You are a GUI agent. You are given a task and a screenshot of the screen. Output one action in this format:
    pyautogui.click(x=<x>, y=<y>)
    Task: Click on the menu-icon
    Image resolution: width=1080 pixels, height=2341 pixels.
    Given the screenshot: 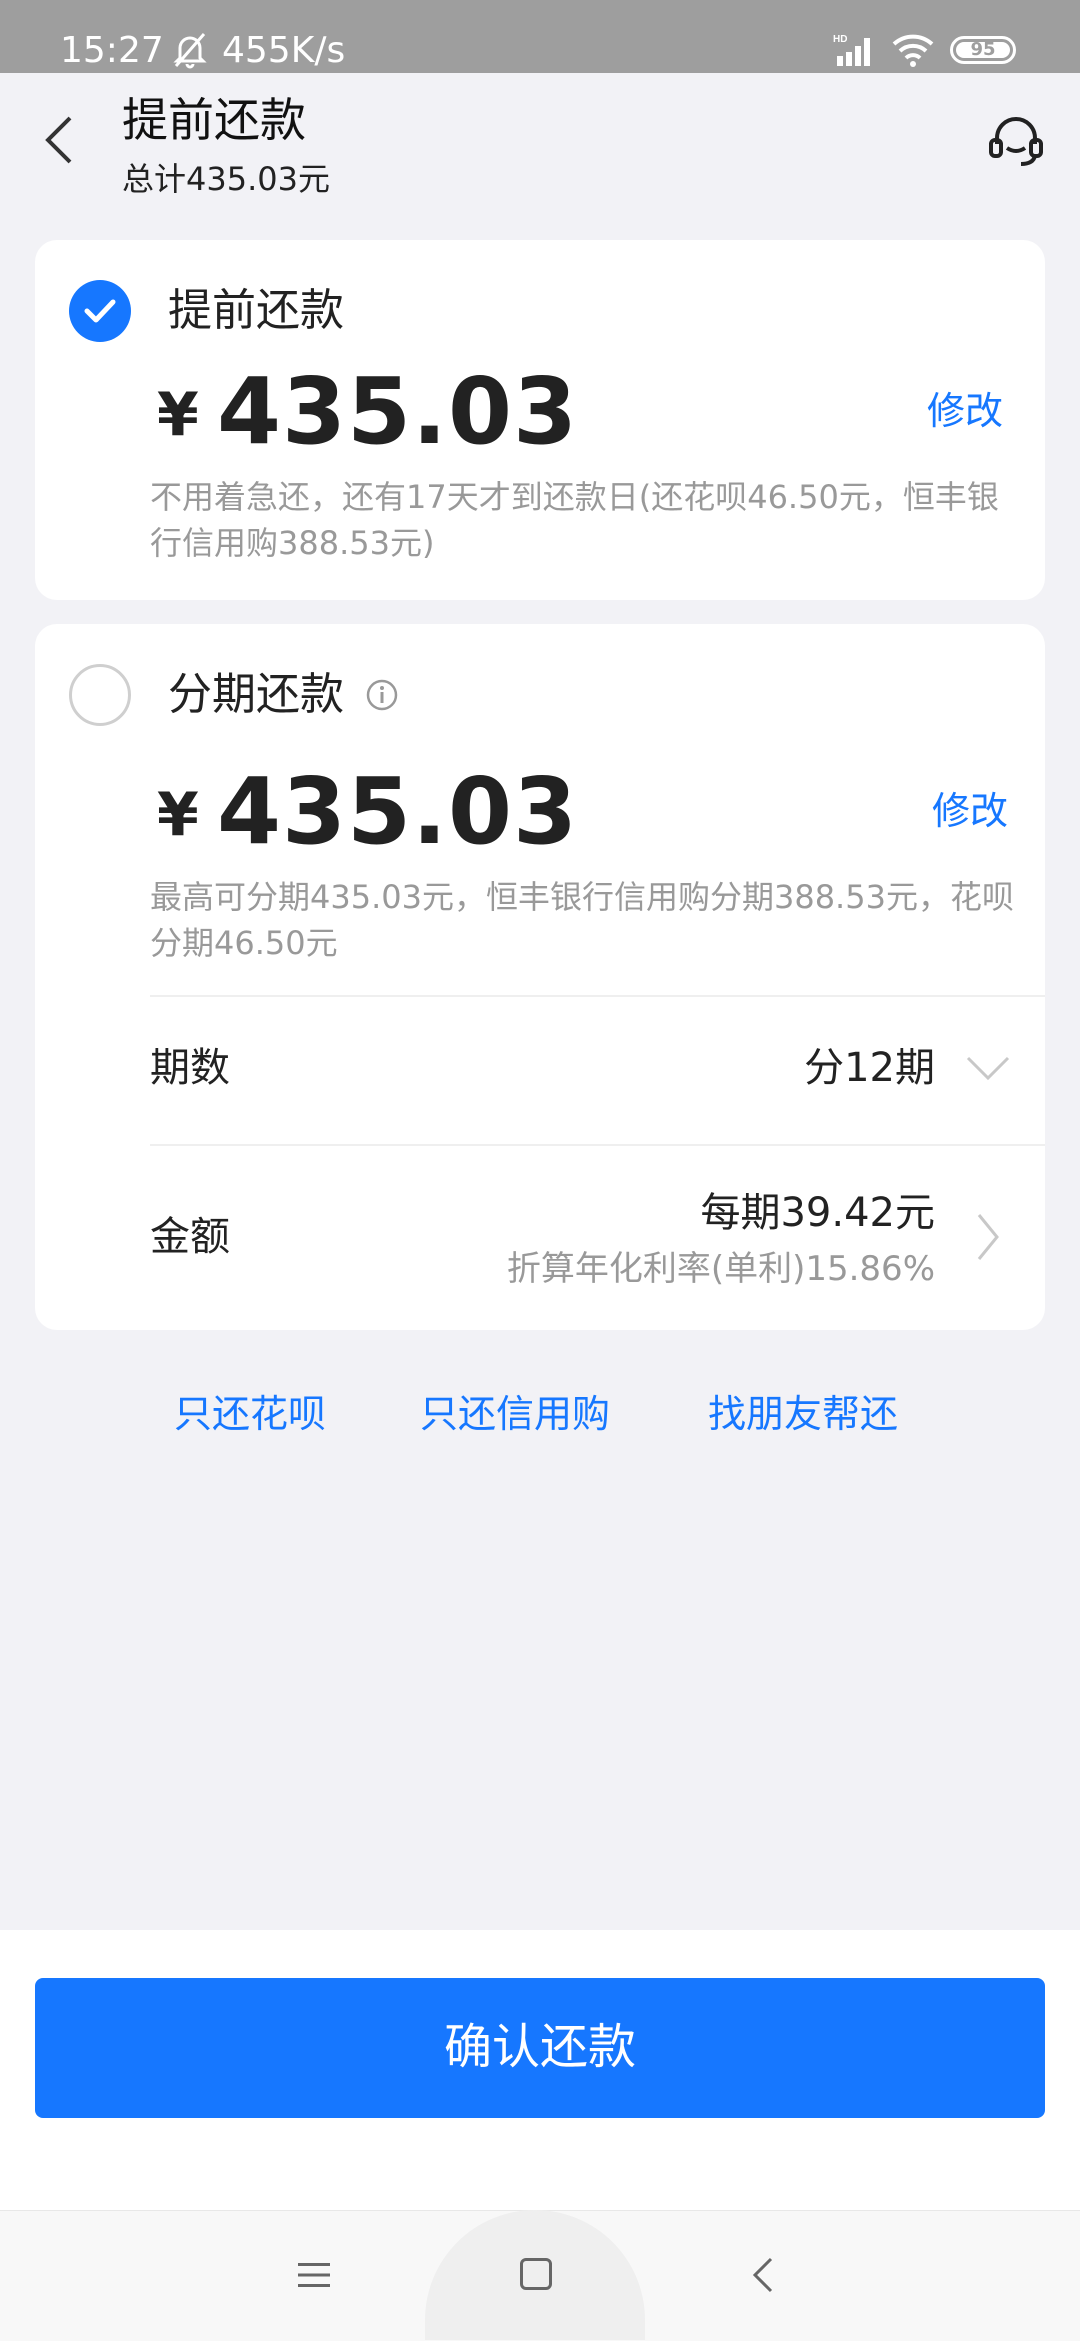 What is the action you would take?
    pyautogui.click(x=314, y=2275)
    